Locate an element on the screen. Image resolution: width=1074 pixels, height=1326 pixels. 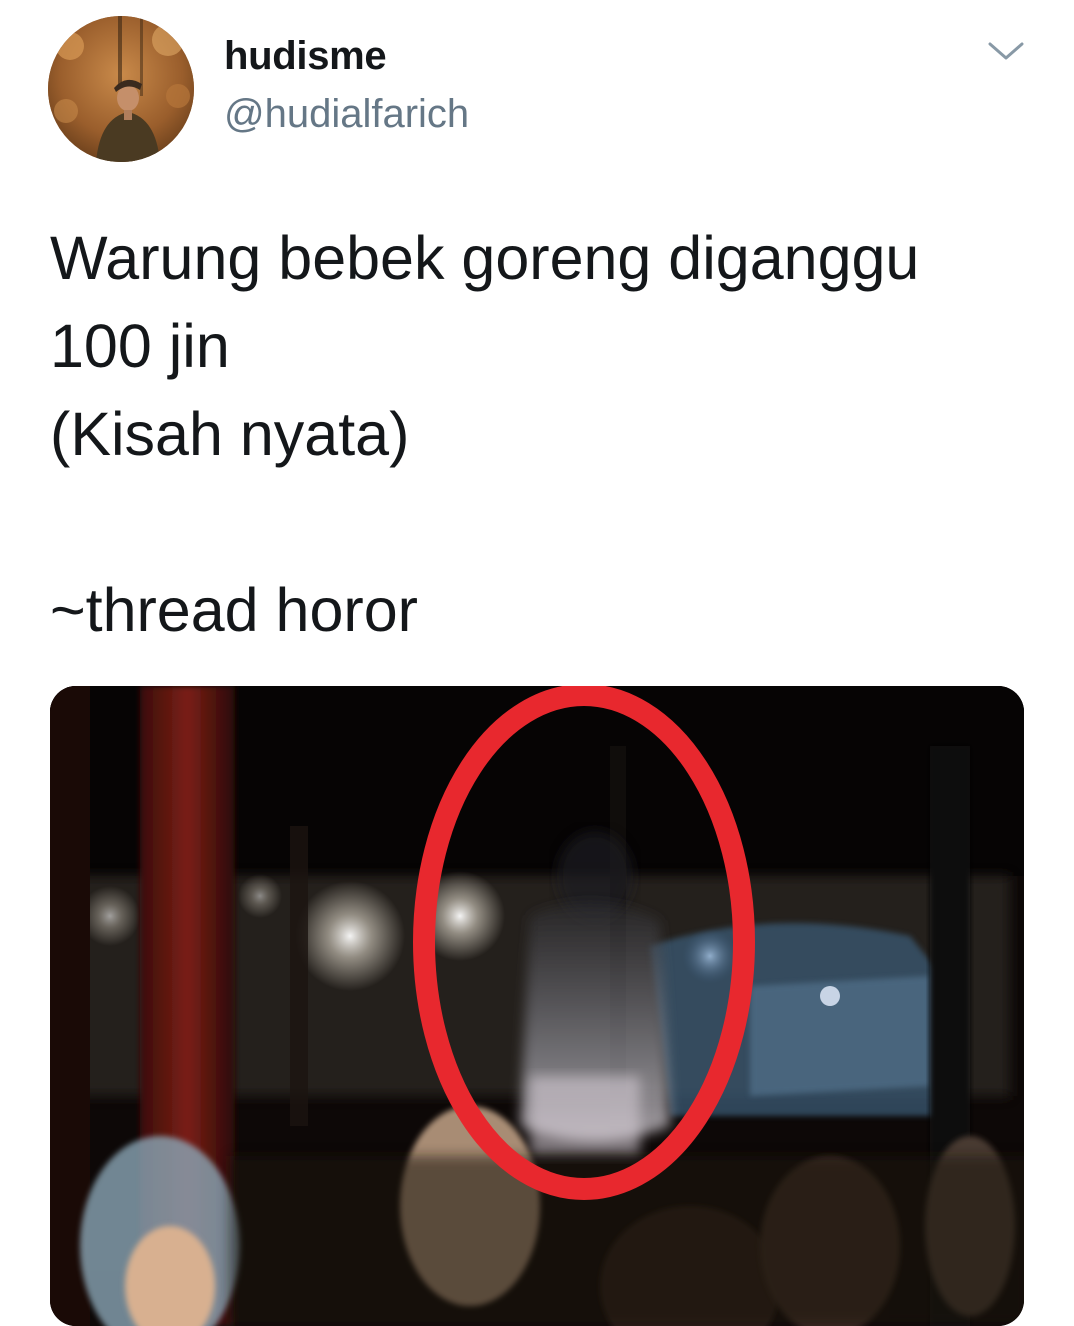
user-handle: @hudialfarich is located at coordinates (346, 114).